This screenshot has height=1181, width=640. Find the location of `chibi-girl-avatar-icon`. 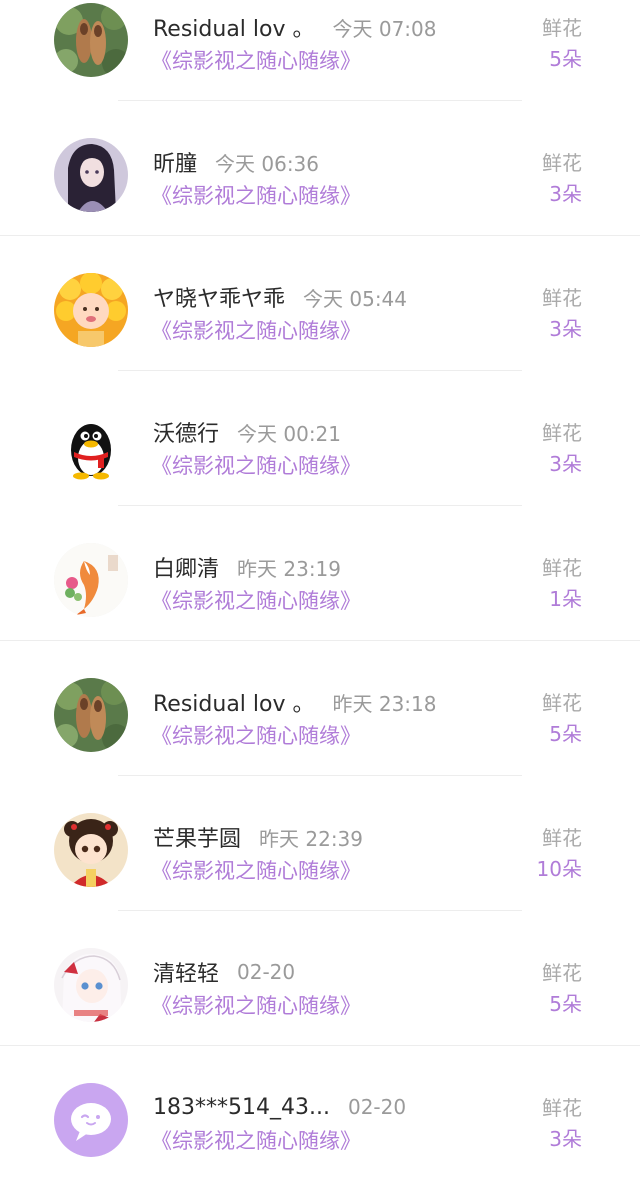

chibi-girl-avatar-icon is located at coordinates (91, 850).